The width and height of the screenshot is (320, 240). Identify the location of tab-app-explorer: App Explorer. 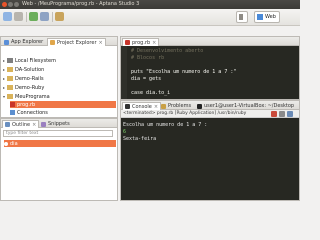
(23, 42).